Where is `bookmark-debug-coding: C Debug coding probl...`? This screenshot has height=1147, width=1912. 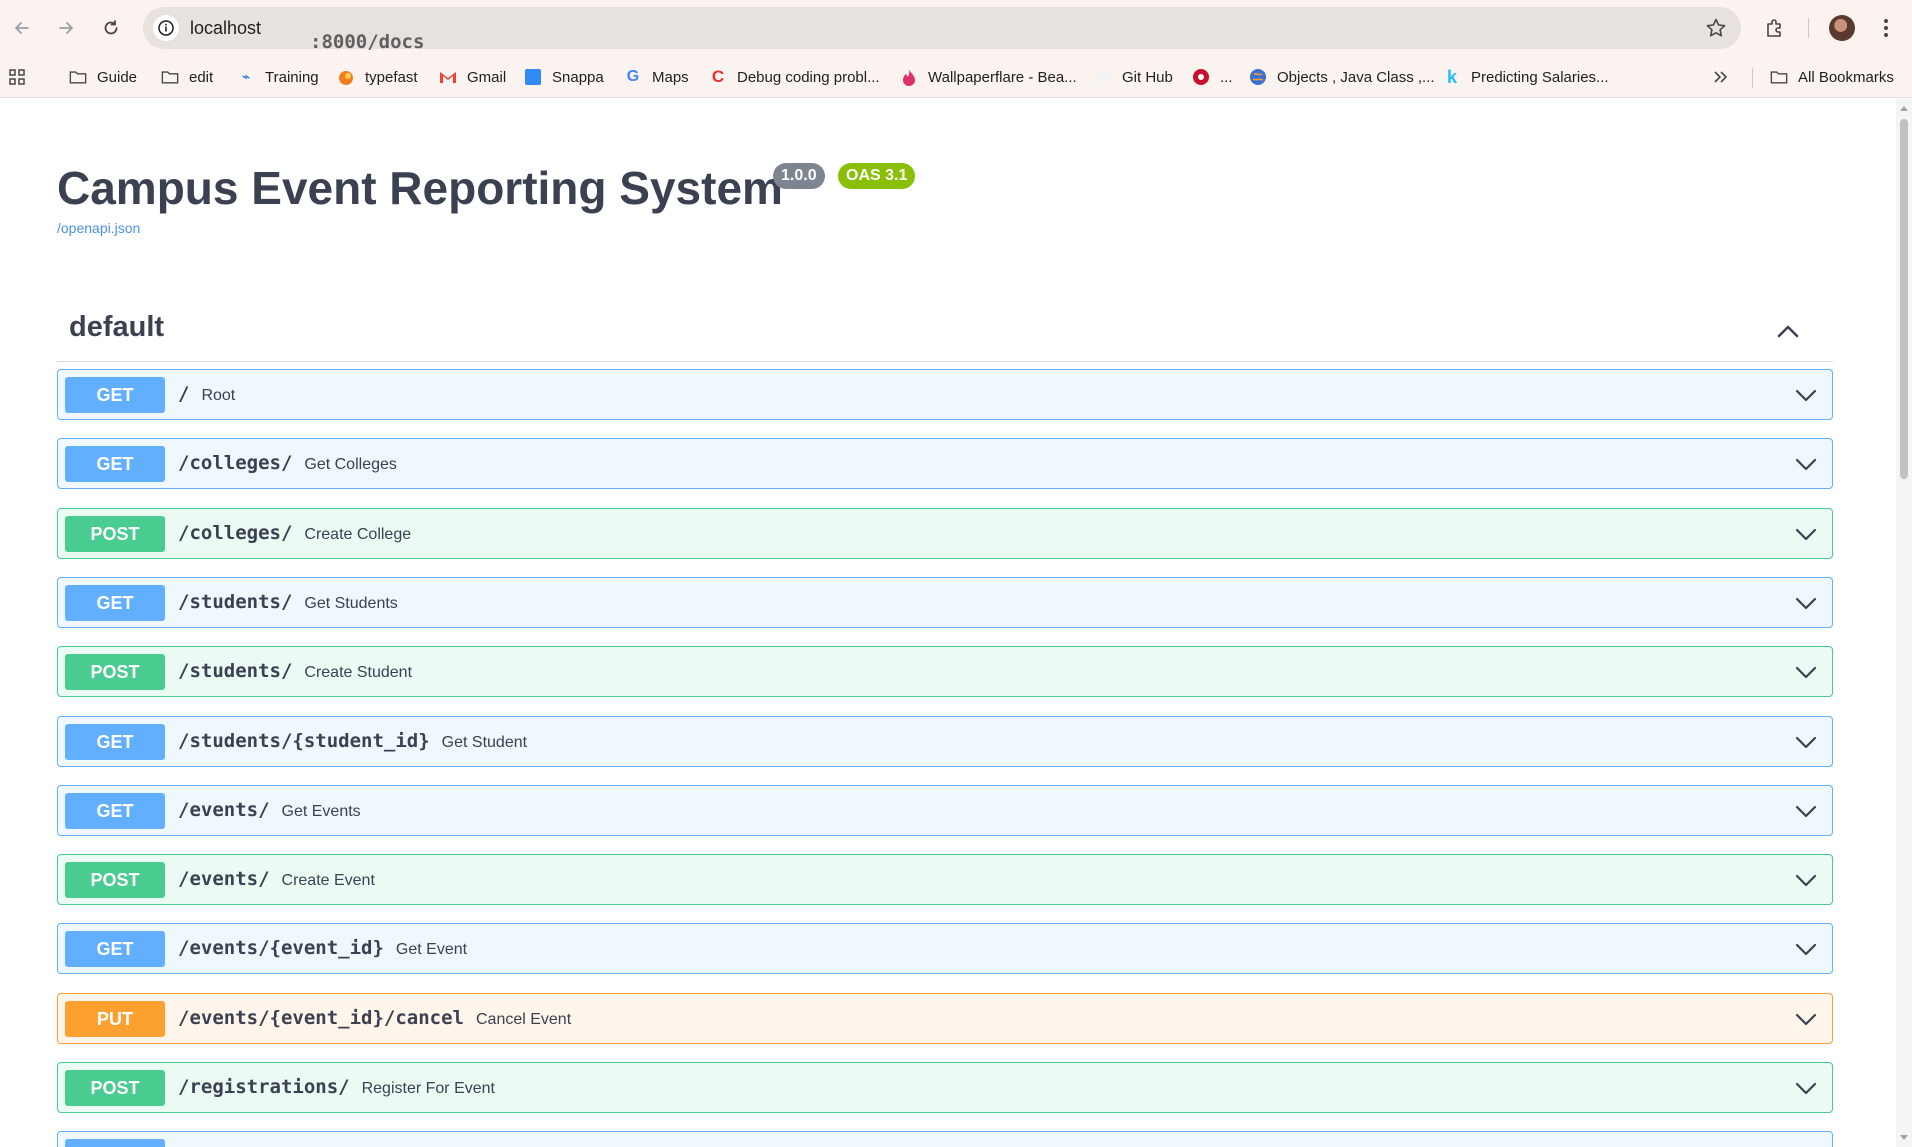
bookmark-debug-coding: C Debug coding probl... is located at coordinates (794, 77).